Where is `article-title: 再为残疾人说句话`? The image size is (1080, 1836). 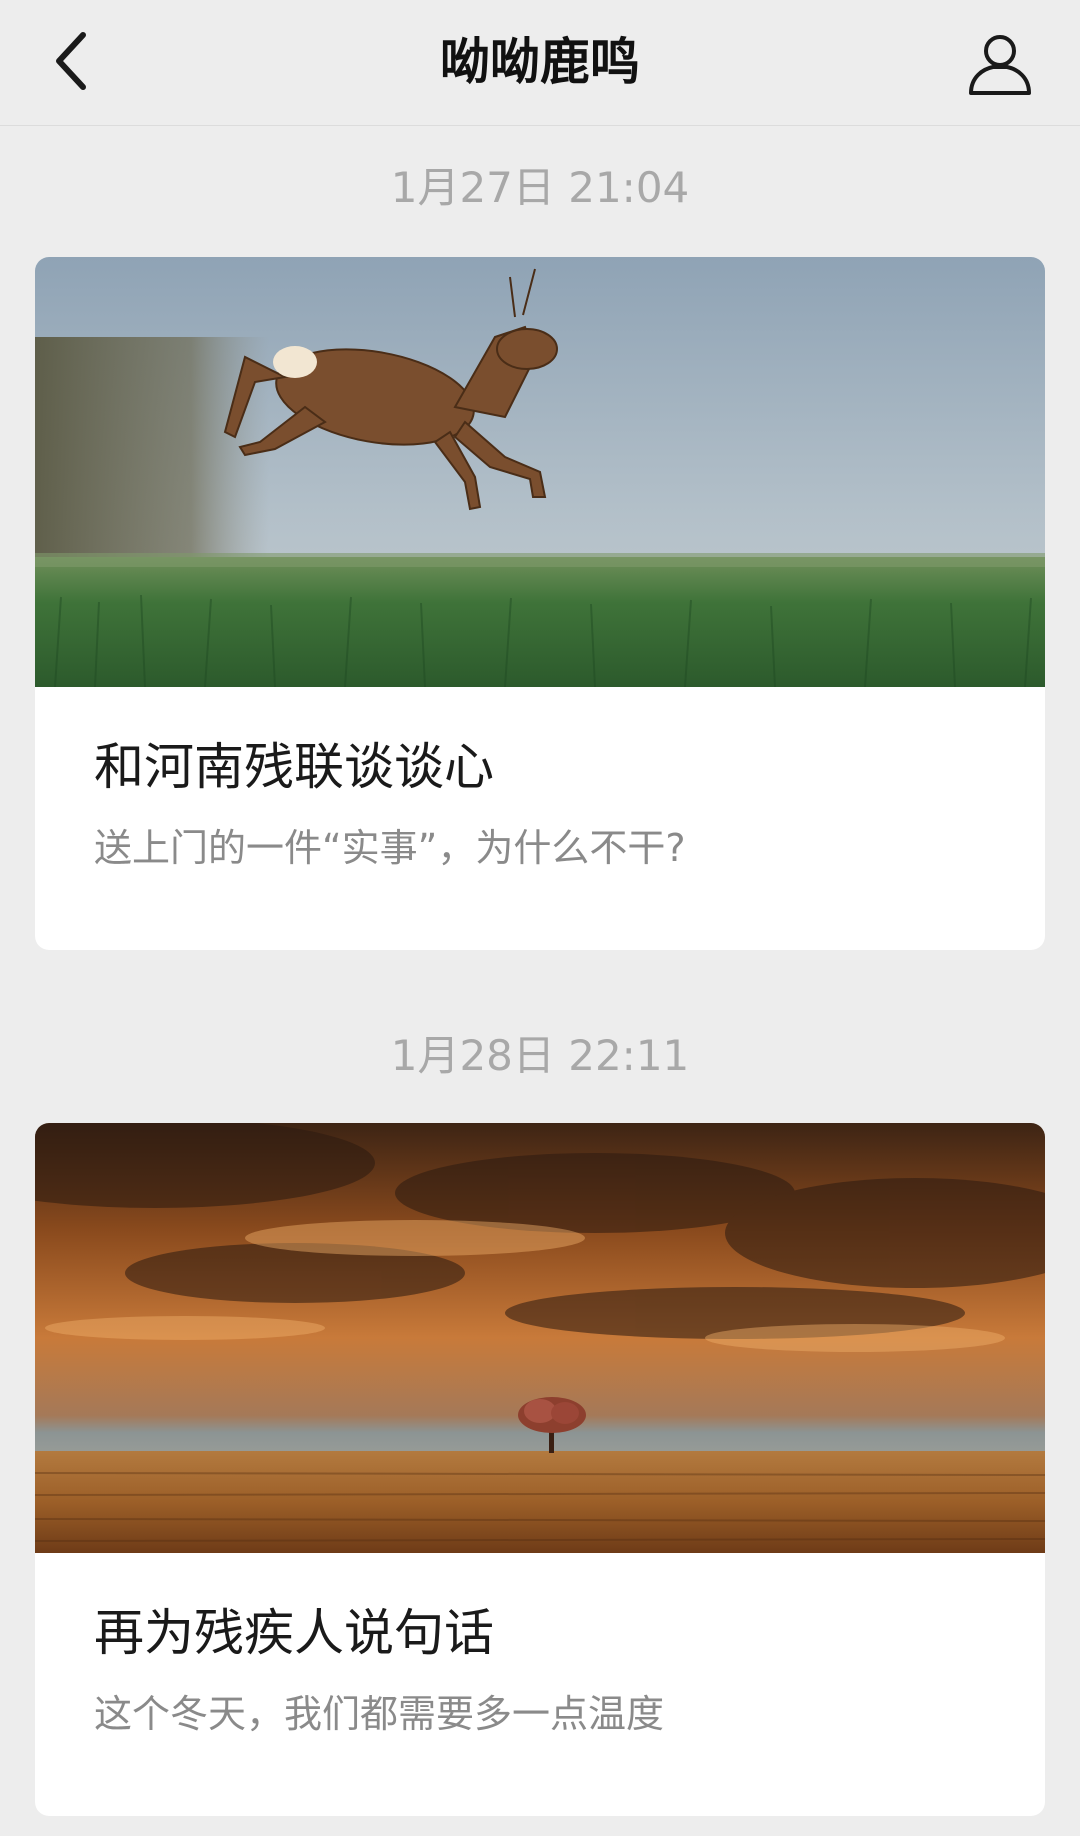 article-title: 再为残疾人说句话 is located at coordinates (294, 1633).